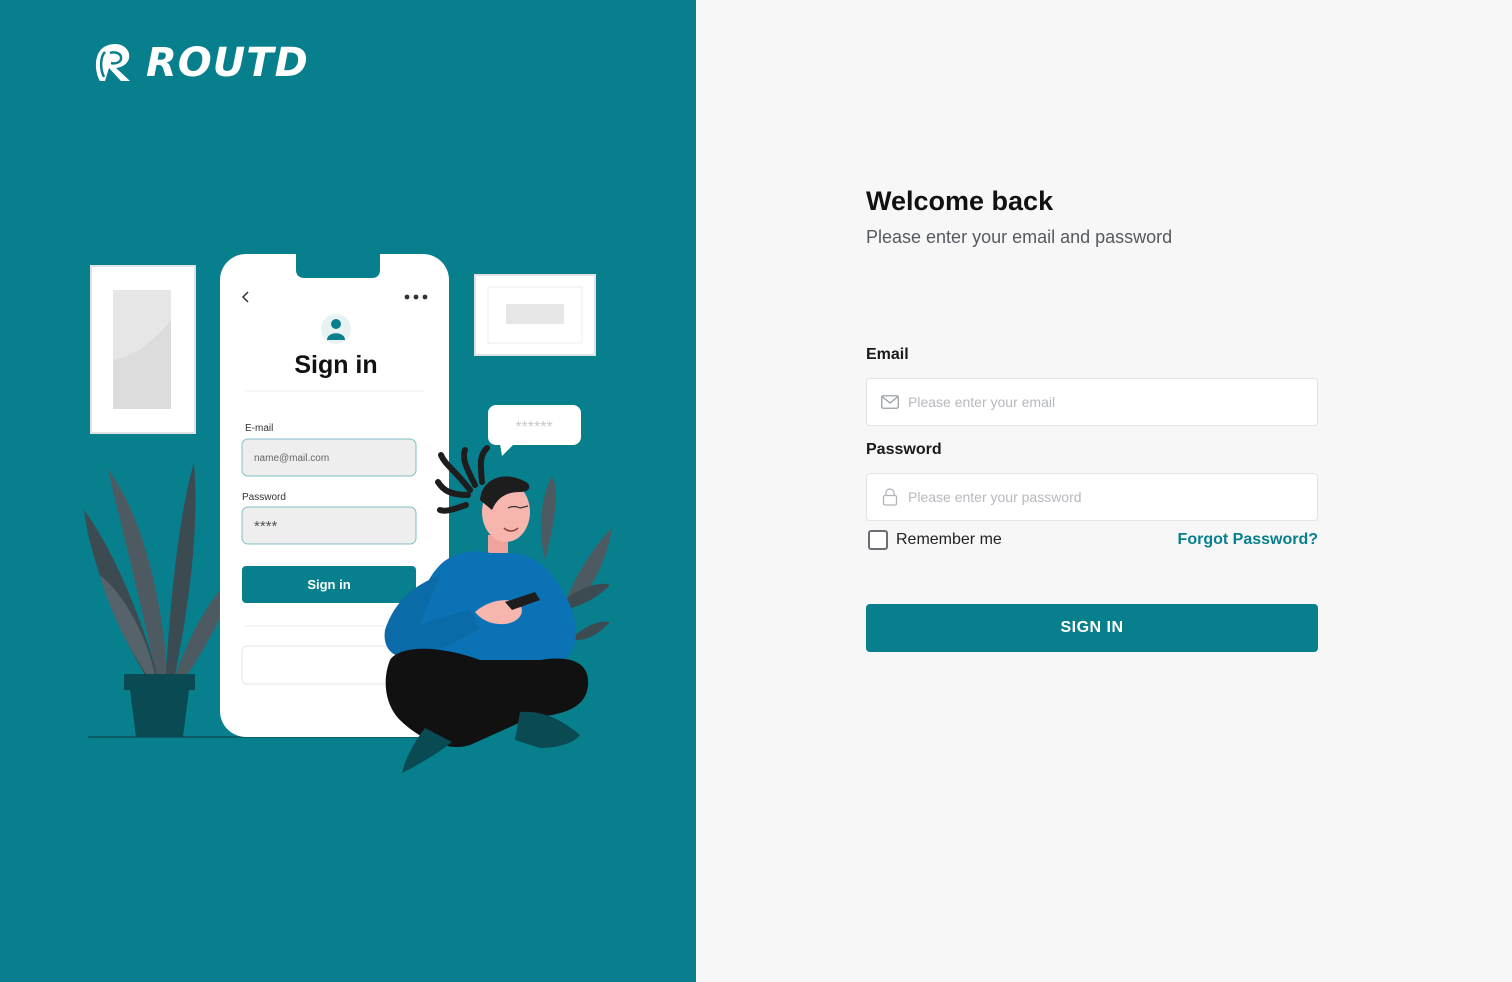 The width and height of the screenshot is (1512, 982). I want to click on password-field, so click(1092, 497).